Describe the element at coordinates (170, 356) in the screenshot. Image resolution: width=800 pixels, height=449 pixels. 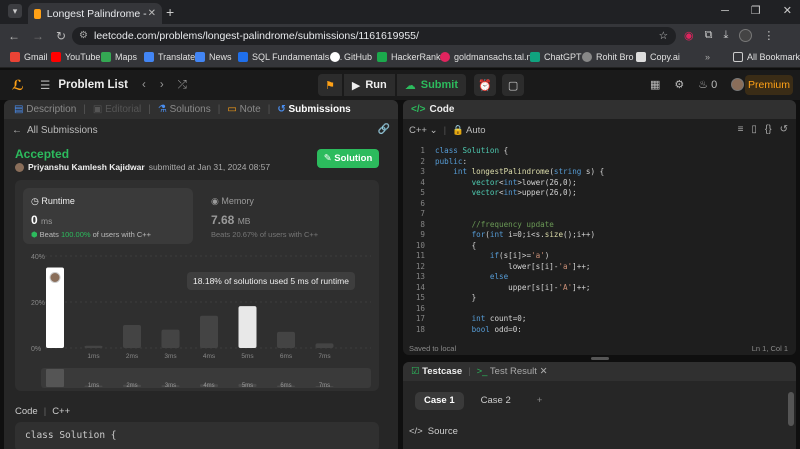
I see `x-tick-label: 3ms` at that location.